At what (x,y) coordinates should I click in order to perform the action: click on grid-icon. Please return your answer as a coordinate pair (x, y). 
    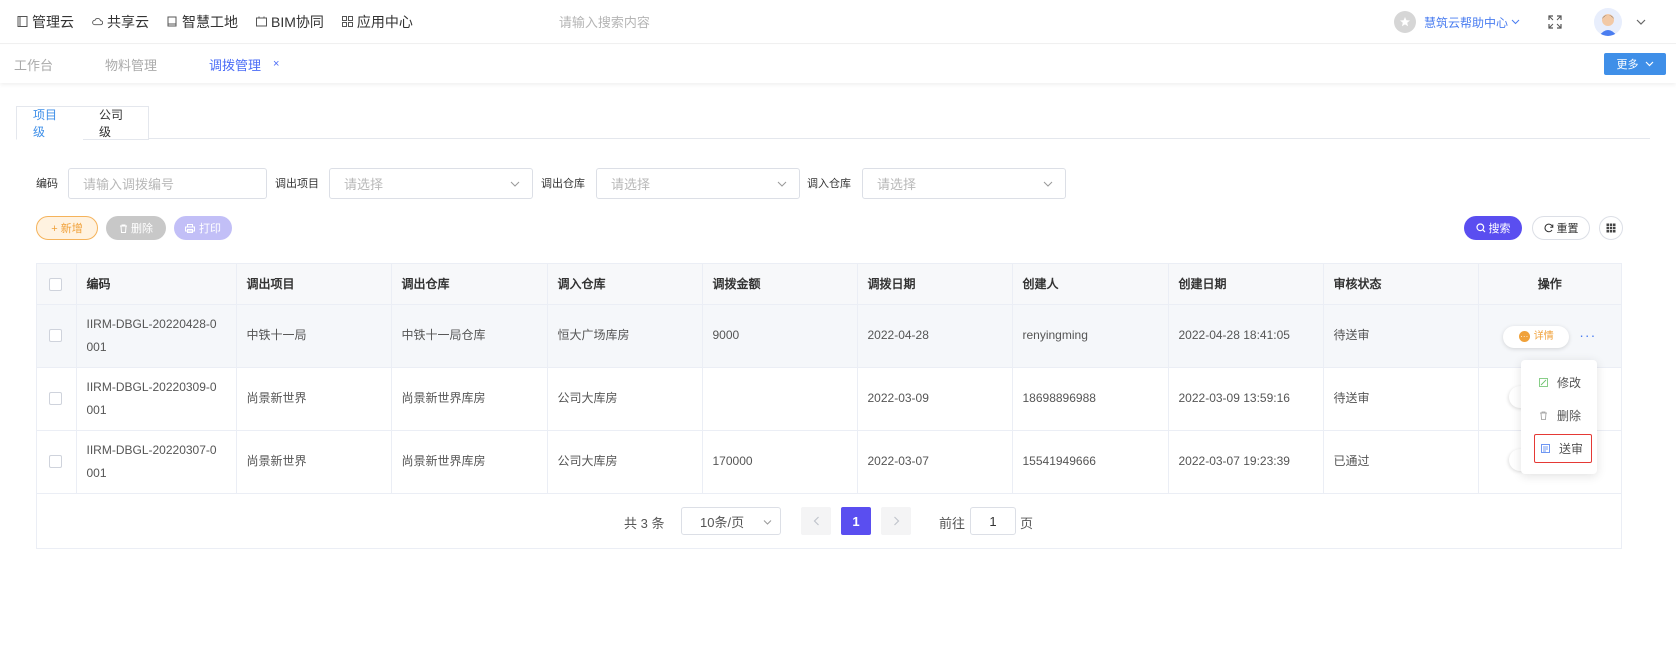
    Looking at the image, I should click on (1611, 228).